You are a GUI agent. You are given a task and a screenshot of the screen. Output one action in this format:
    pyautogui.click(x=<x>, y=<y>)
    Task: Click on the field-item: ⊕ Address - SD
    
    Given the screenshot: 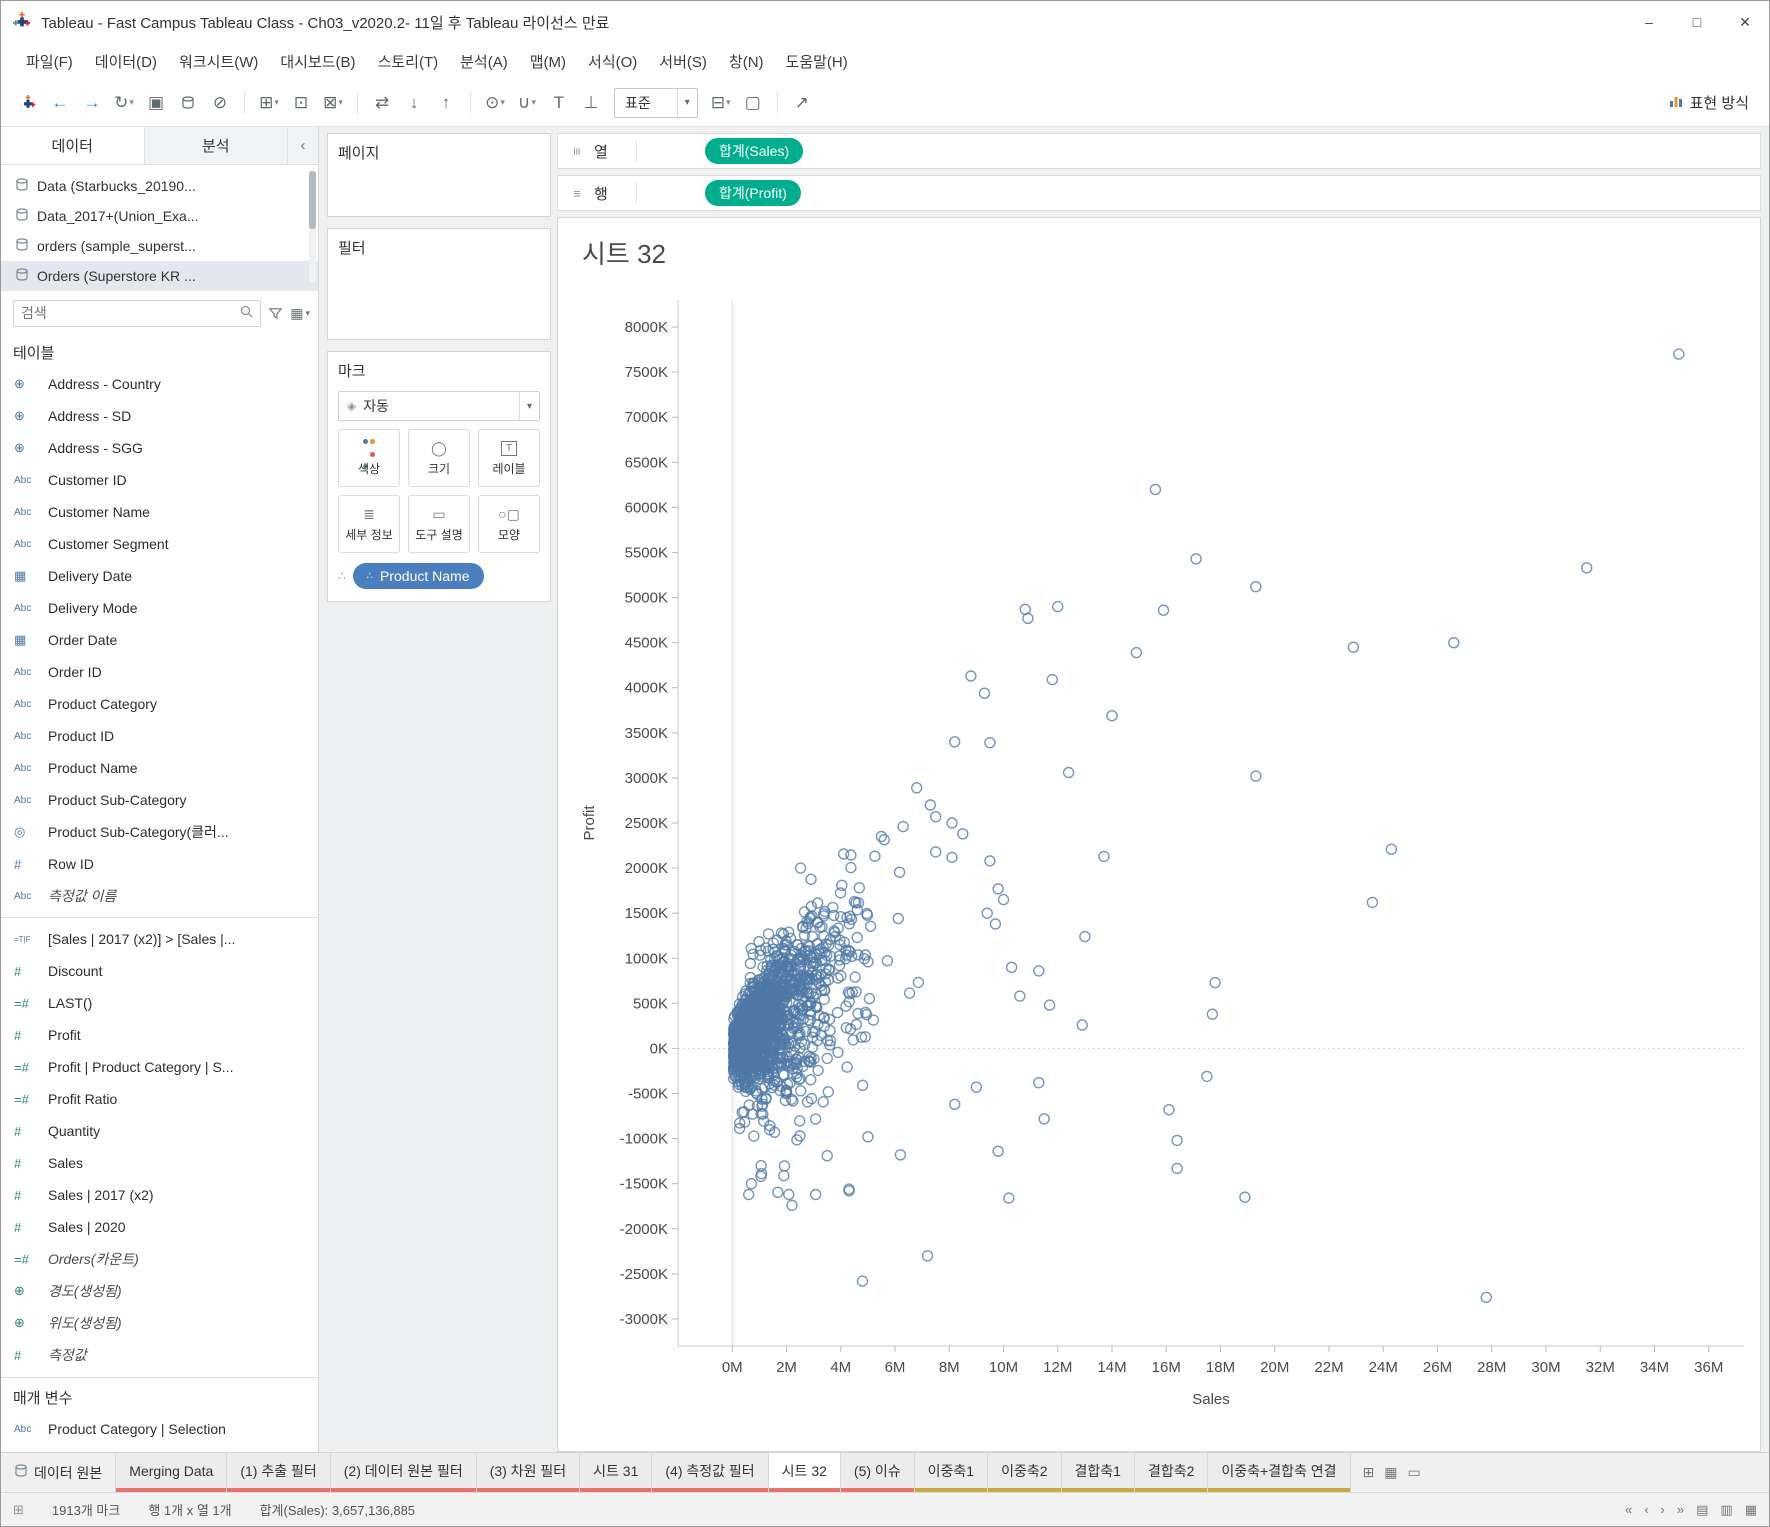 What is the action you would take?
    pyautogui.click(x=159, y=416)
    